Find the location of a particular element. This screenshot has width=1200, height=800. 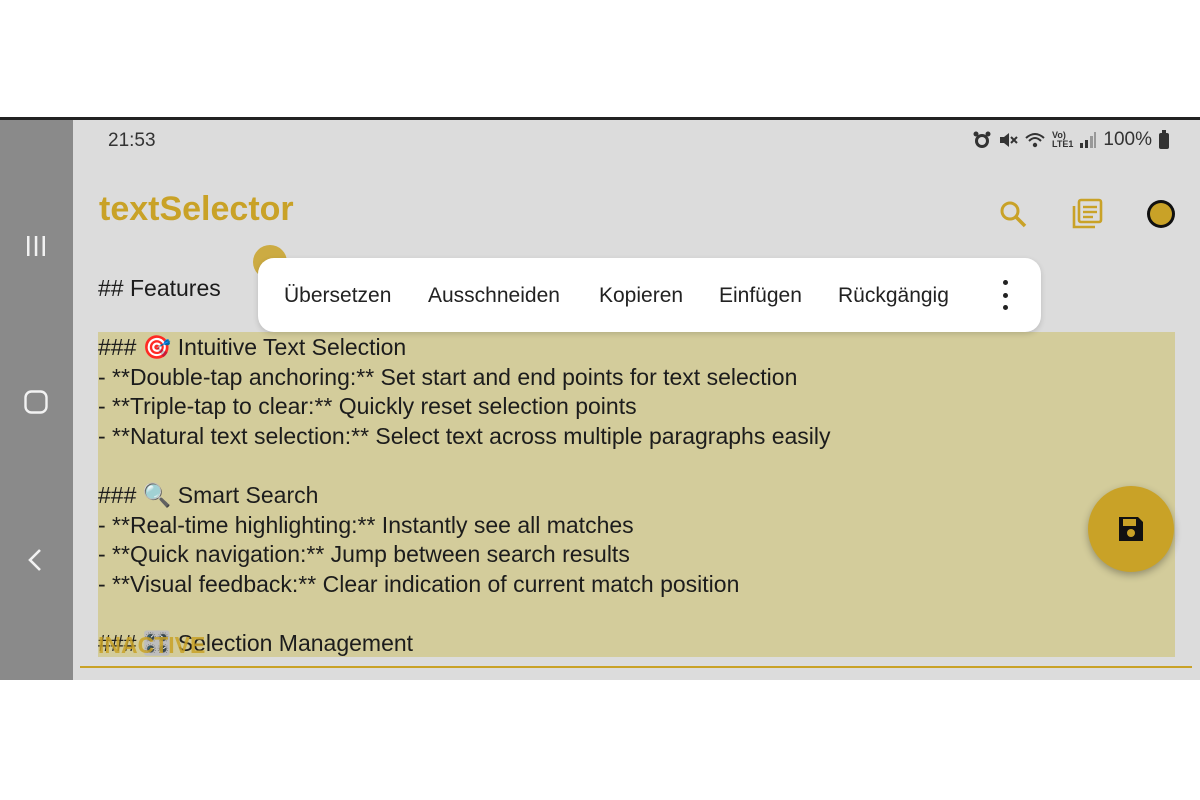

back-button is located at coordinates (36, 560).